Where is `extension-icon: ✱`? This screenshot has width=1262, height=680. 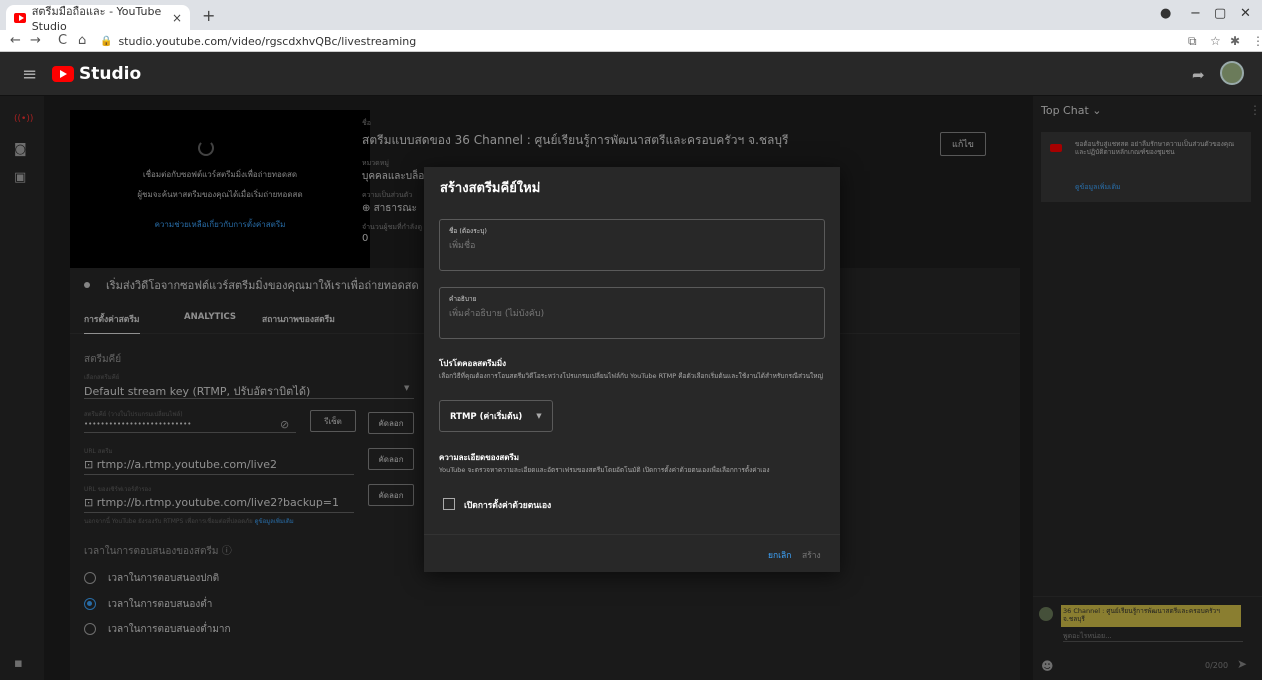
extension-icon: ✱ is located at coordinates (1235, 41).